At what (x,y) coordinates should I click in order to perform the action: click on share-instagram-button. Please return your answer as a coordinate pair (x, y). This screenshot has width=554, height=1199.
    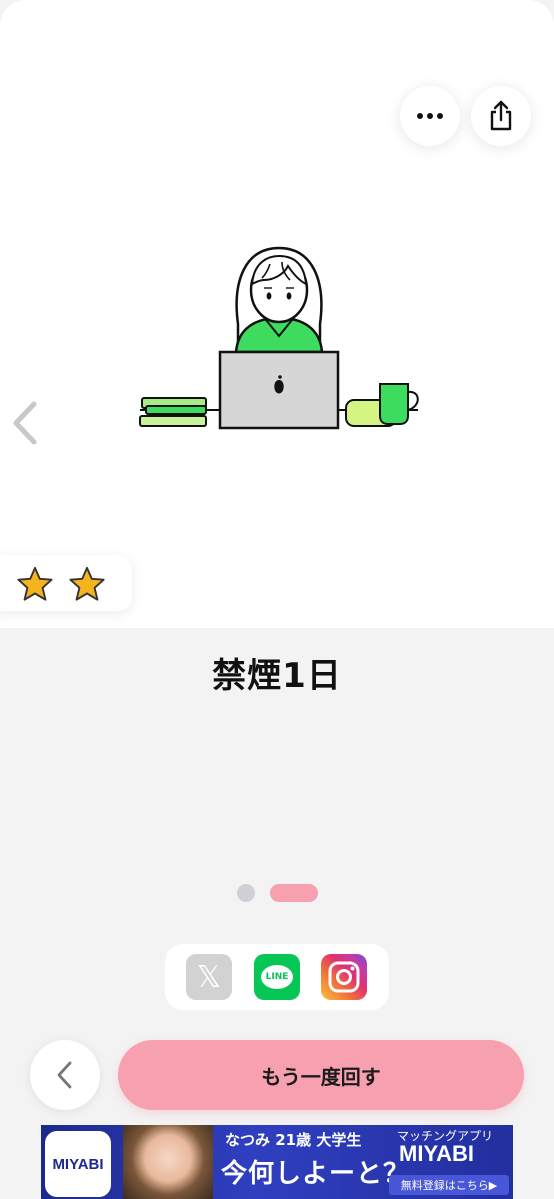
    Looking at the image, I should click on (344, 977).